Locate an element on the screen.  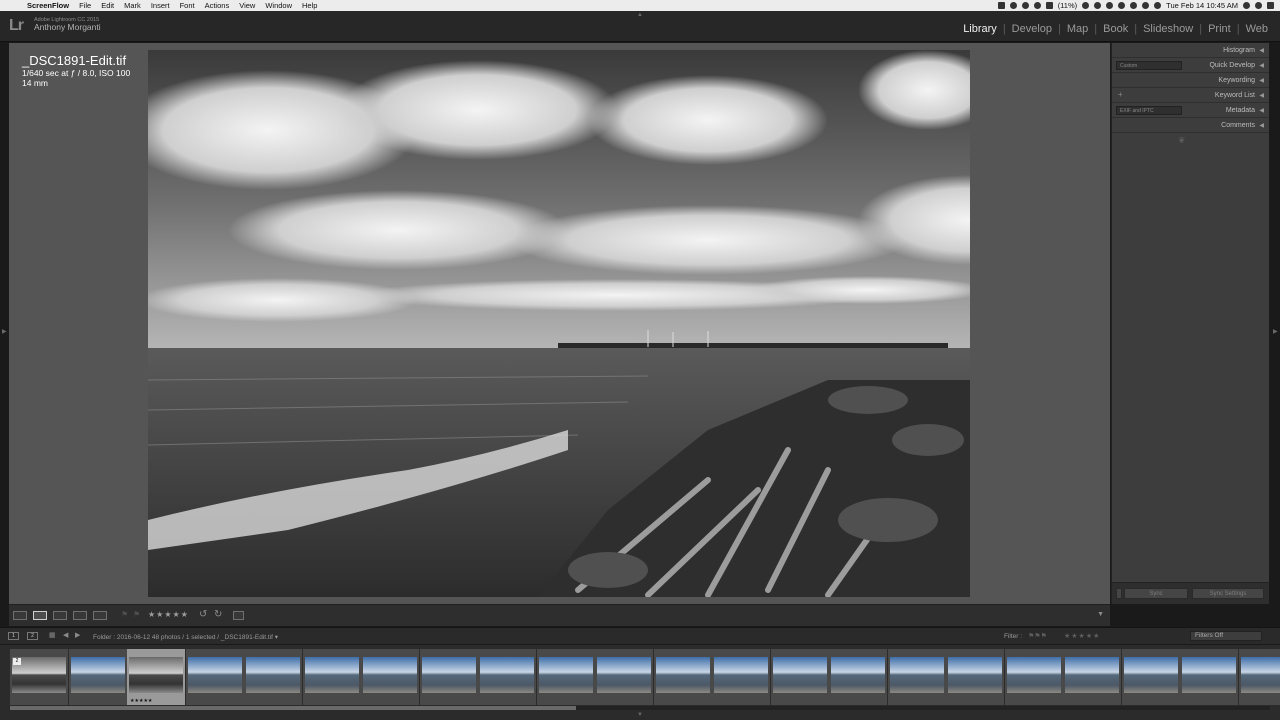
grid-view-icon is located at coordinates (20, 615).